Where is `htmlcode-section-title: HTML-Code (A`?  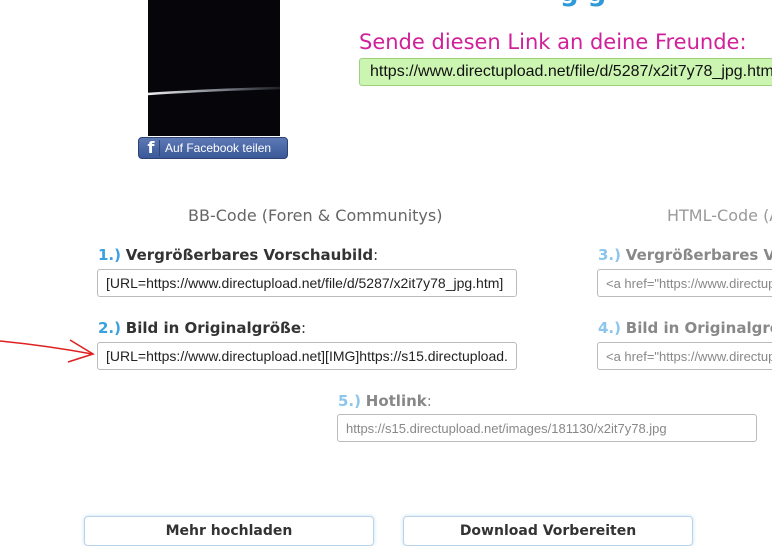
htmlcode-section-title: HTML-Code (A is located at coordinates (719, 215).